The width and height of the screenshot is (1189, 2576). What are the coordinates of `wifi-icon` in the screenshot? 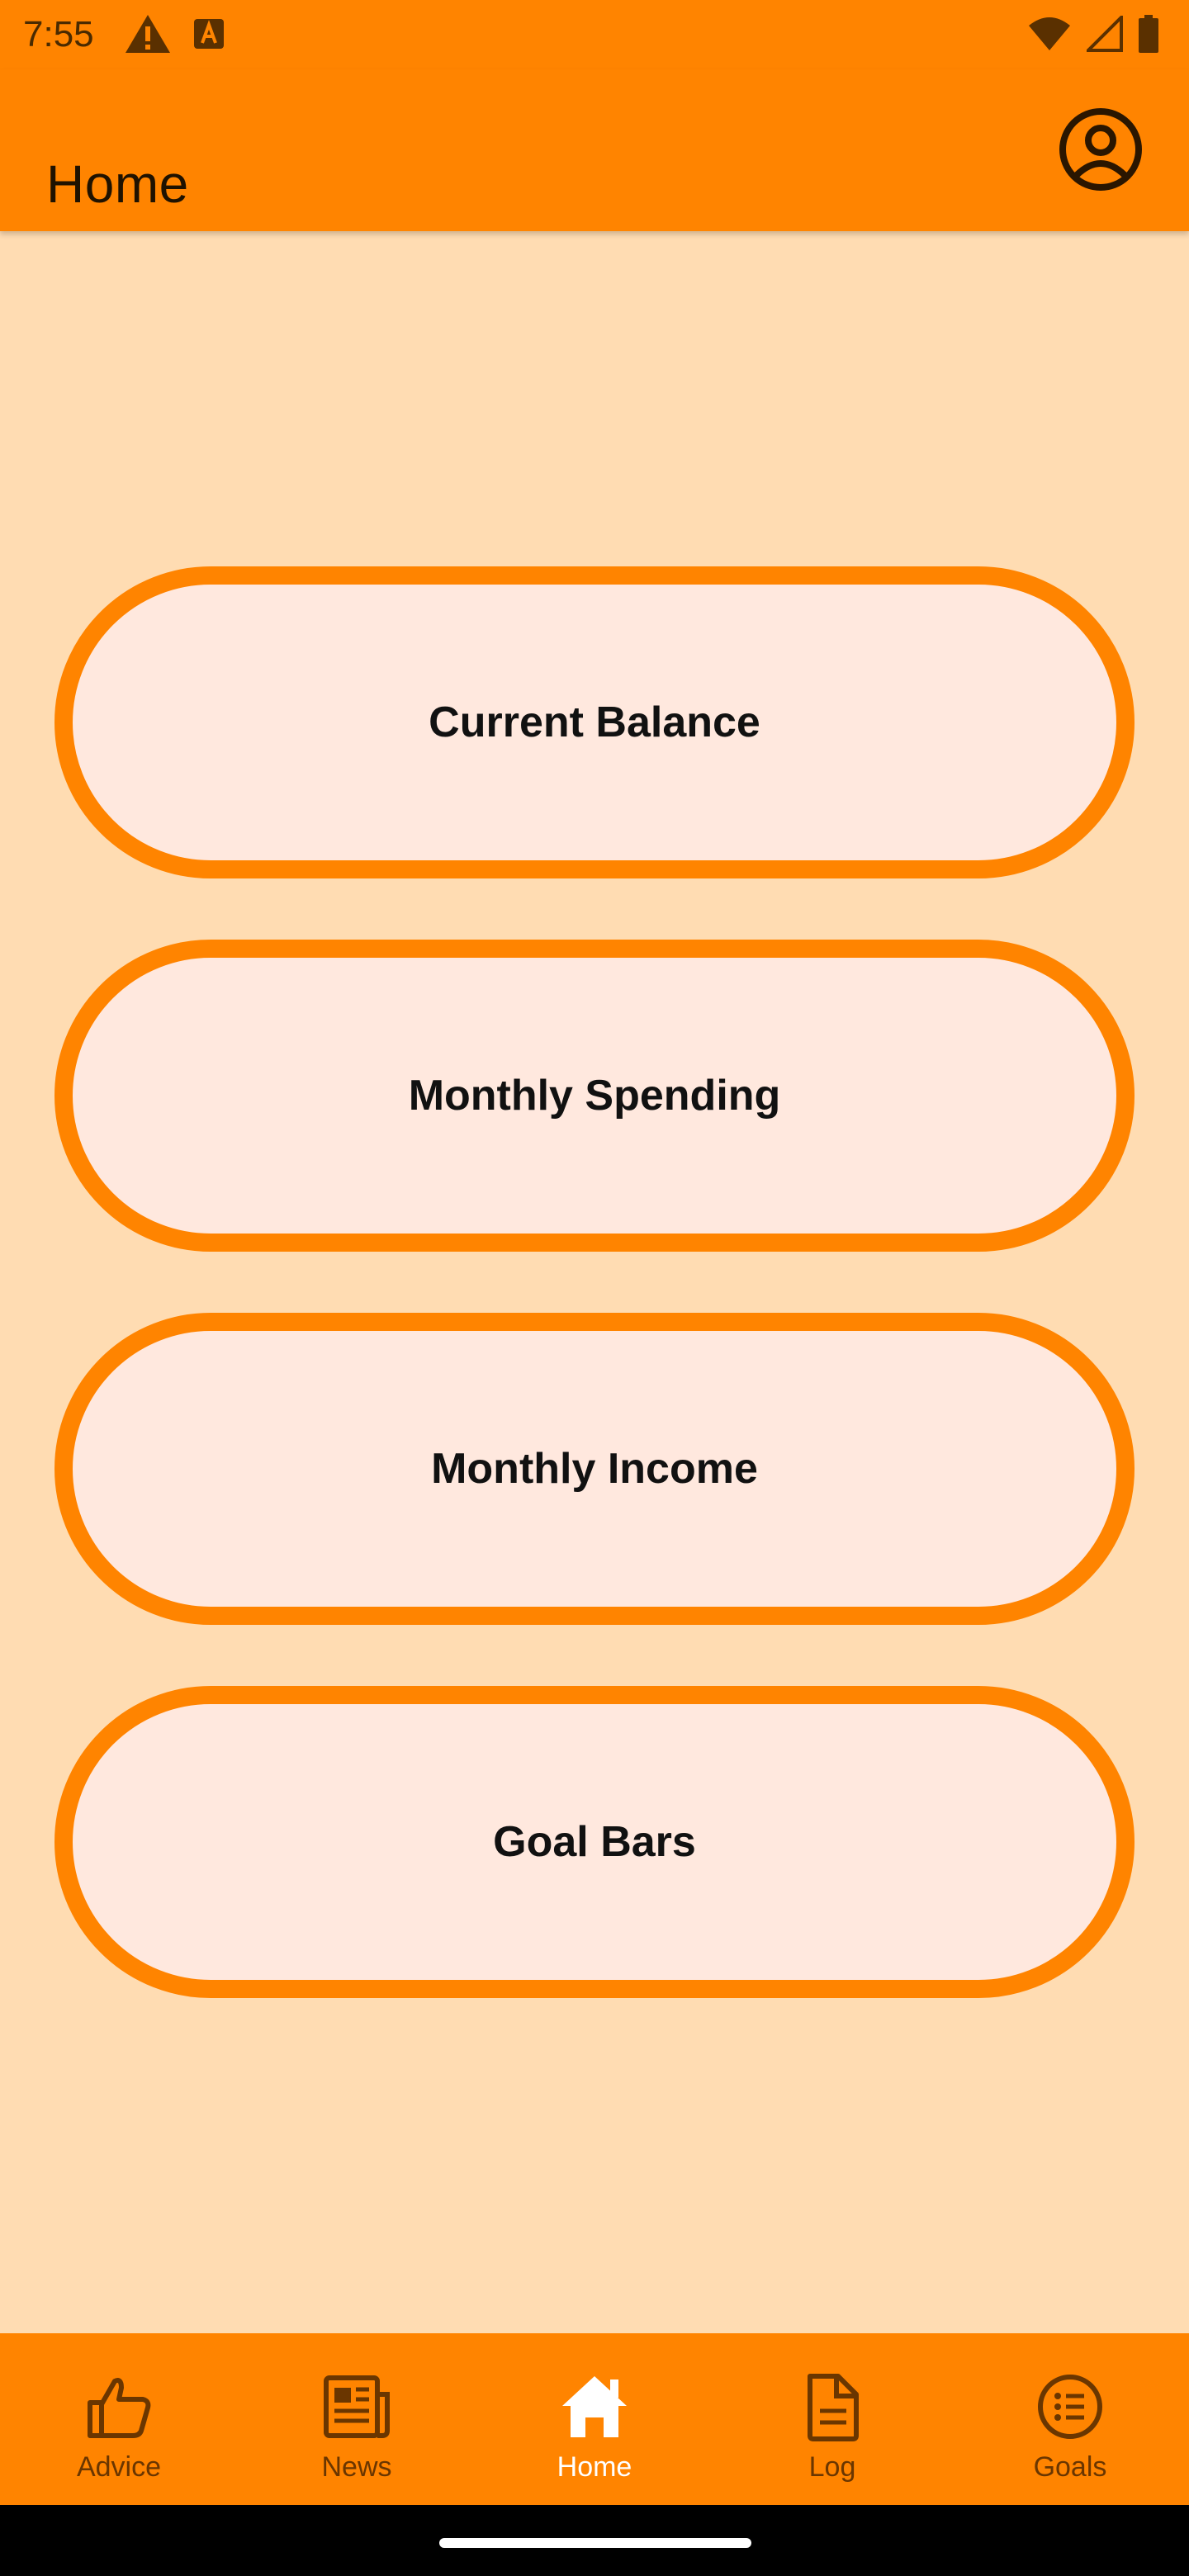 It's located at (1049, 33).